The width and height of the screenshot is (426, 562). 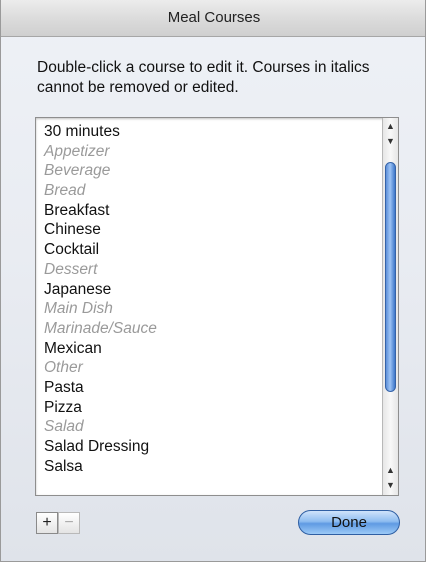 What do you see at coordinates (209, 309) in the screenshot?
I see `course-list-item: Main Dish` at bounding box center [209, 309].